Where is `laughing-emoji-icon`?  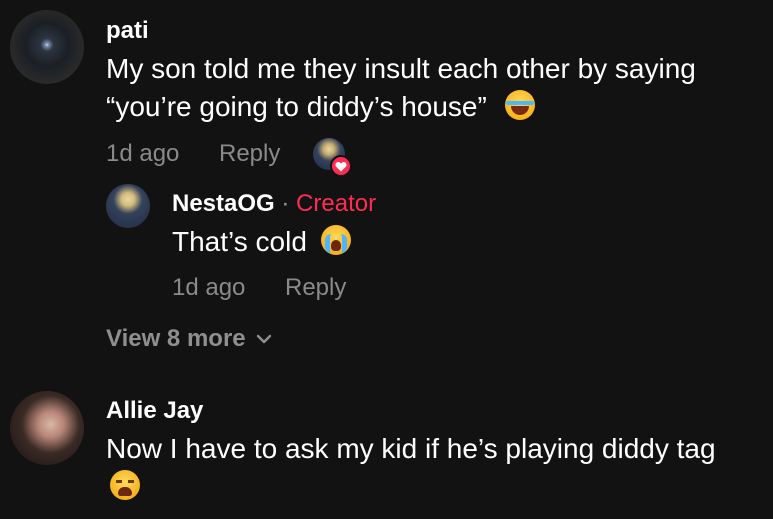
laughing-emoji-icon is located at coordinates (519, 105).